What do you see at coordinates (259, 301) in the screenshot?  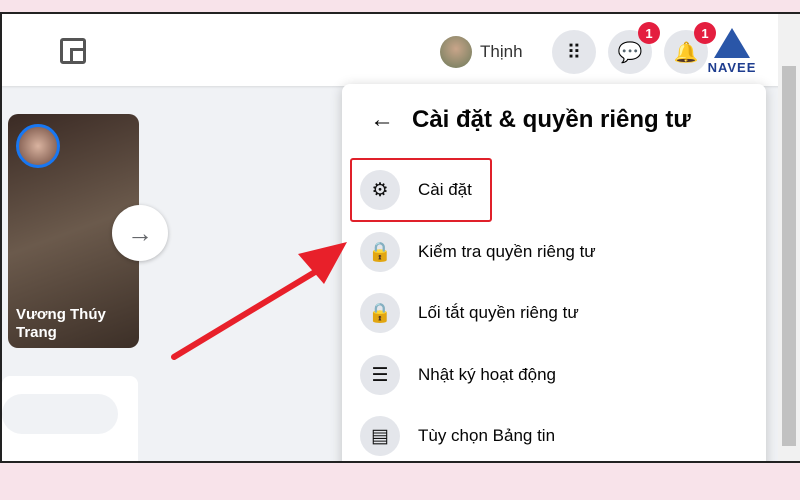 I see `red-pointer-arrow` at bounding box center [259, 301].